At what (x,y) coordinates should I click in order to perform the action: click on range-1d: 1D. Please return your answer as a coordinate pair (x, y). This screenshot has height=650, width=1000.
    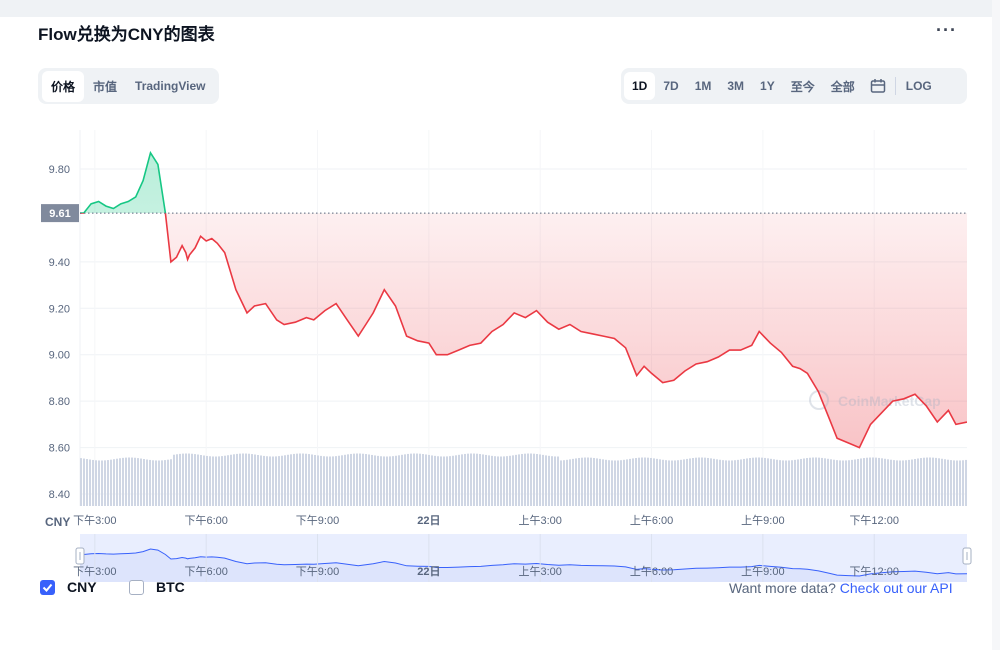
    Looking at the image, I should click on (640, 86).